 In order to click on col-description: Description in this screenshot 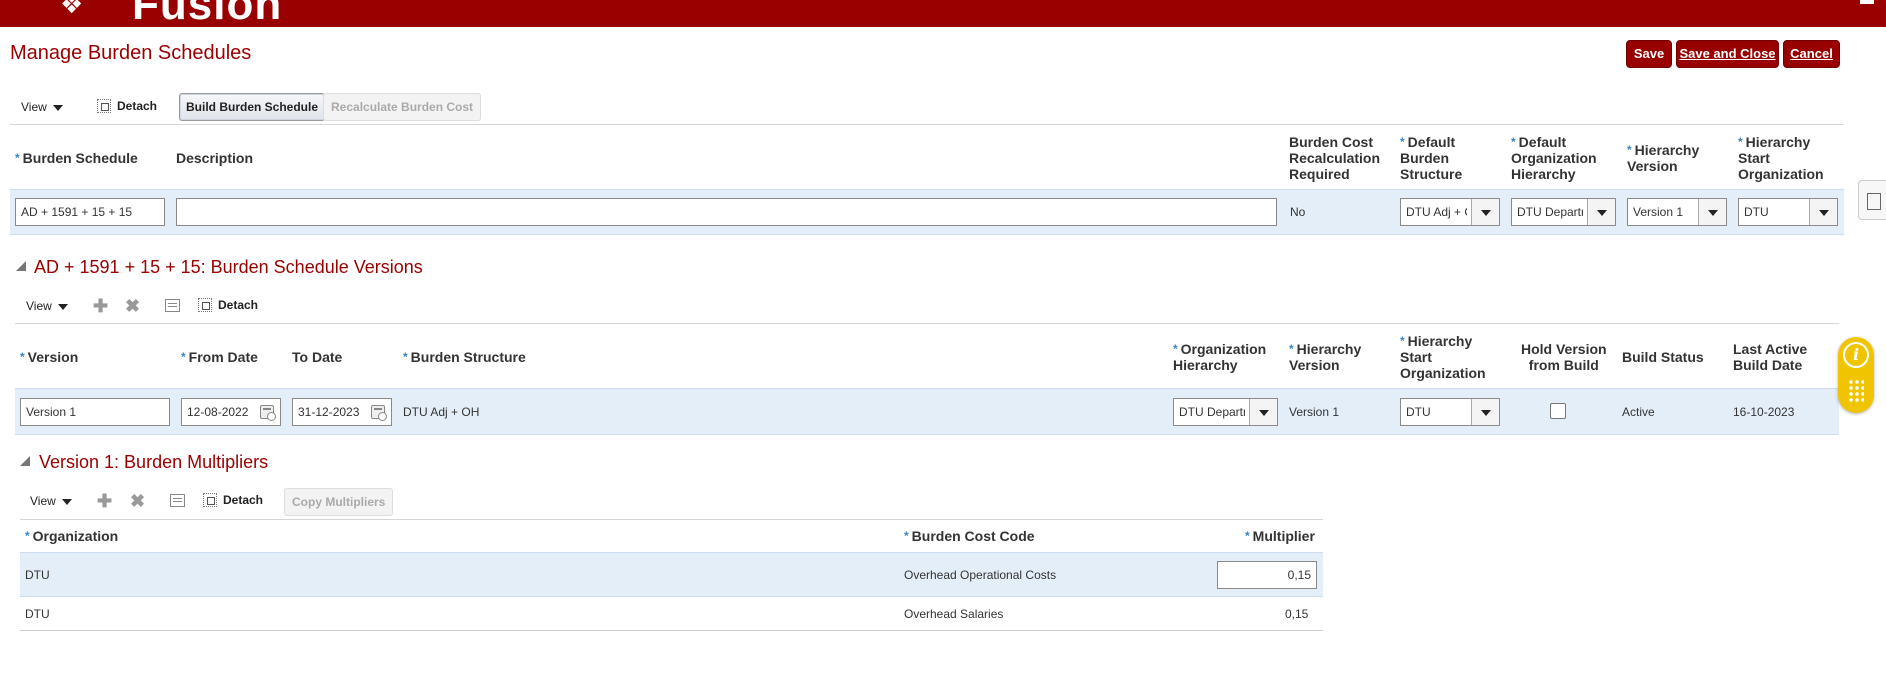, I will do `click(214, 158)`.